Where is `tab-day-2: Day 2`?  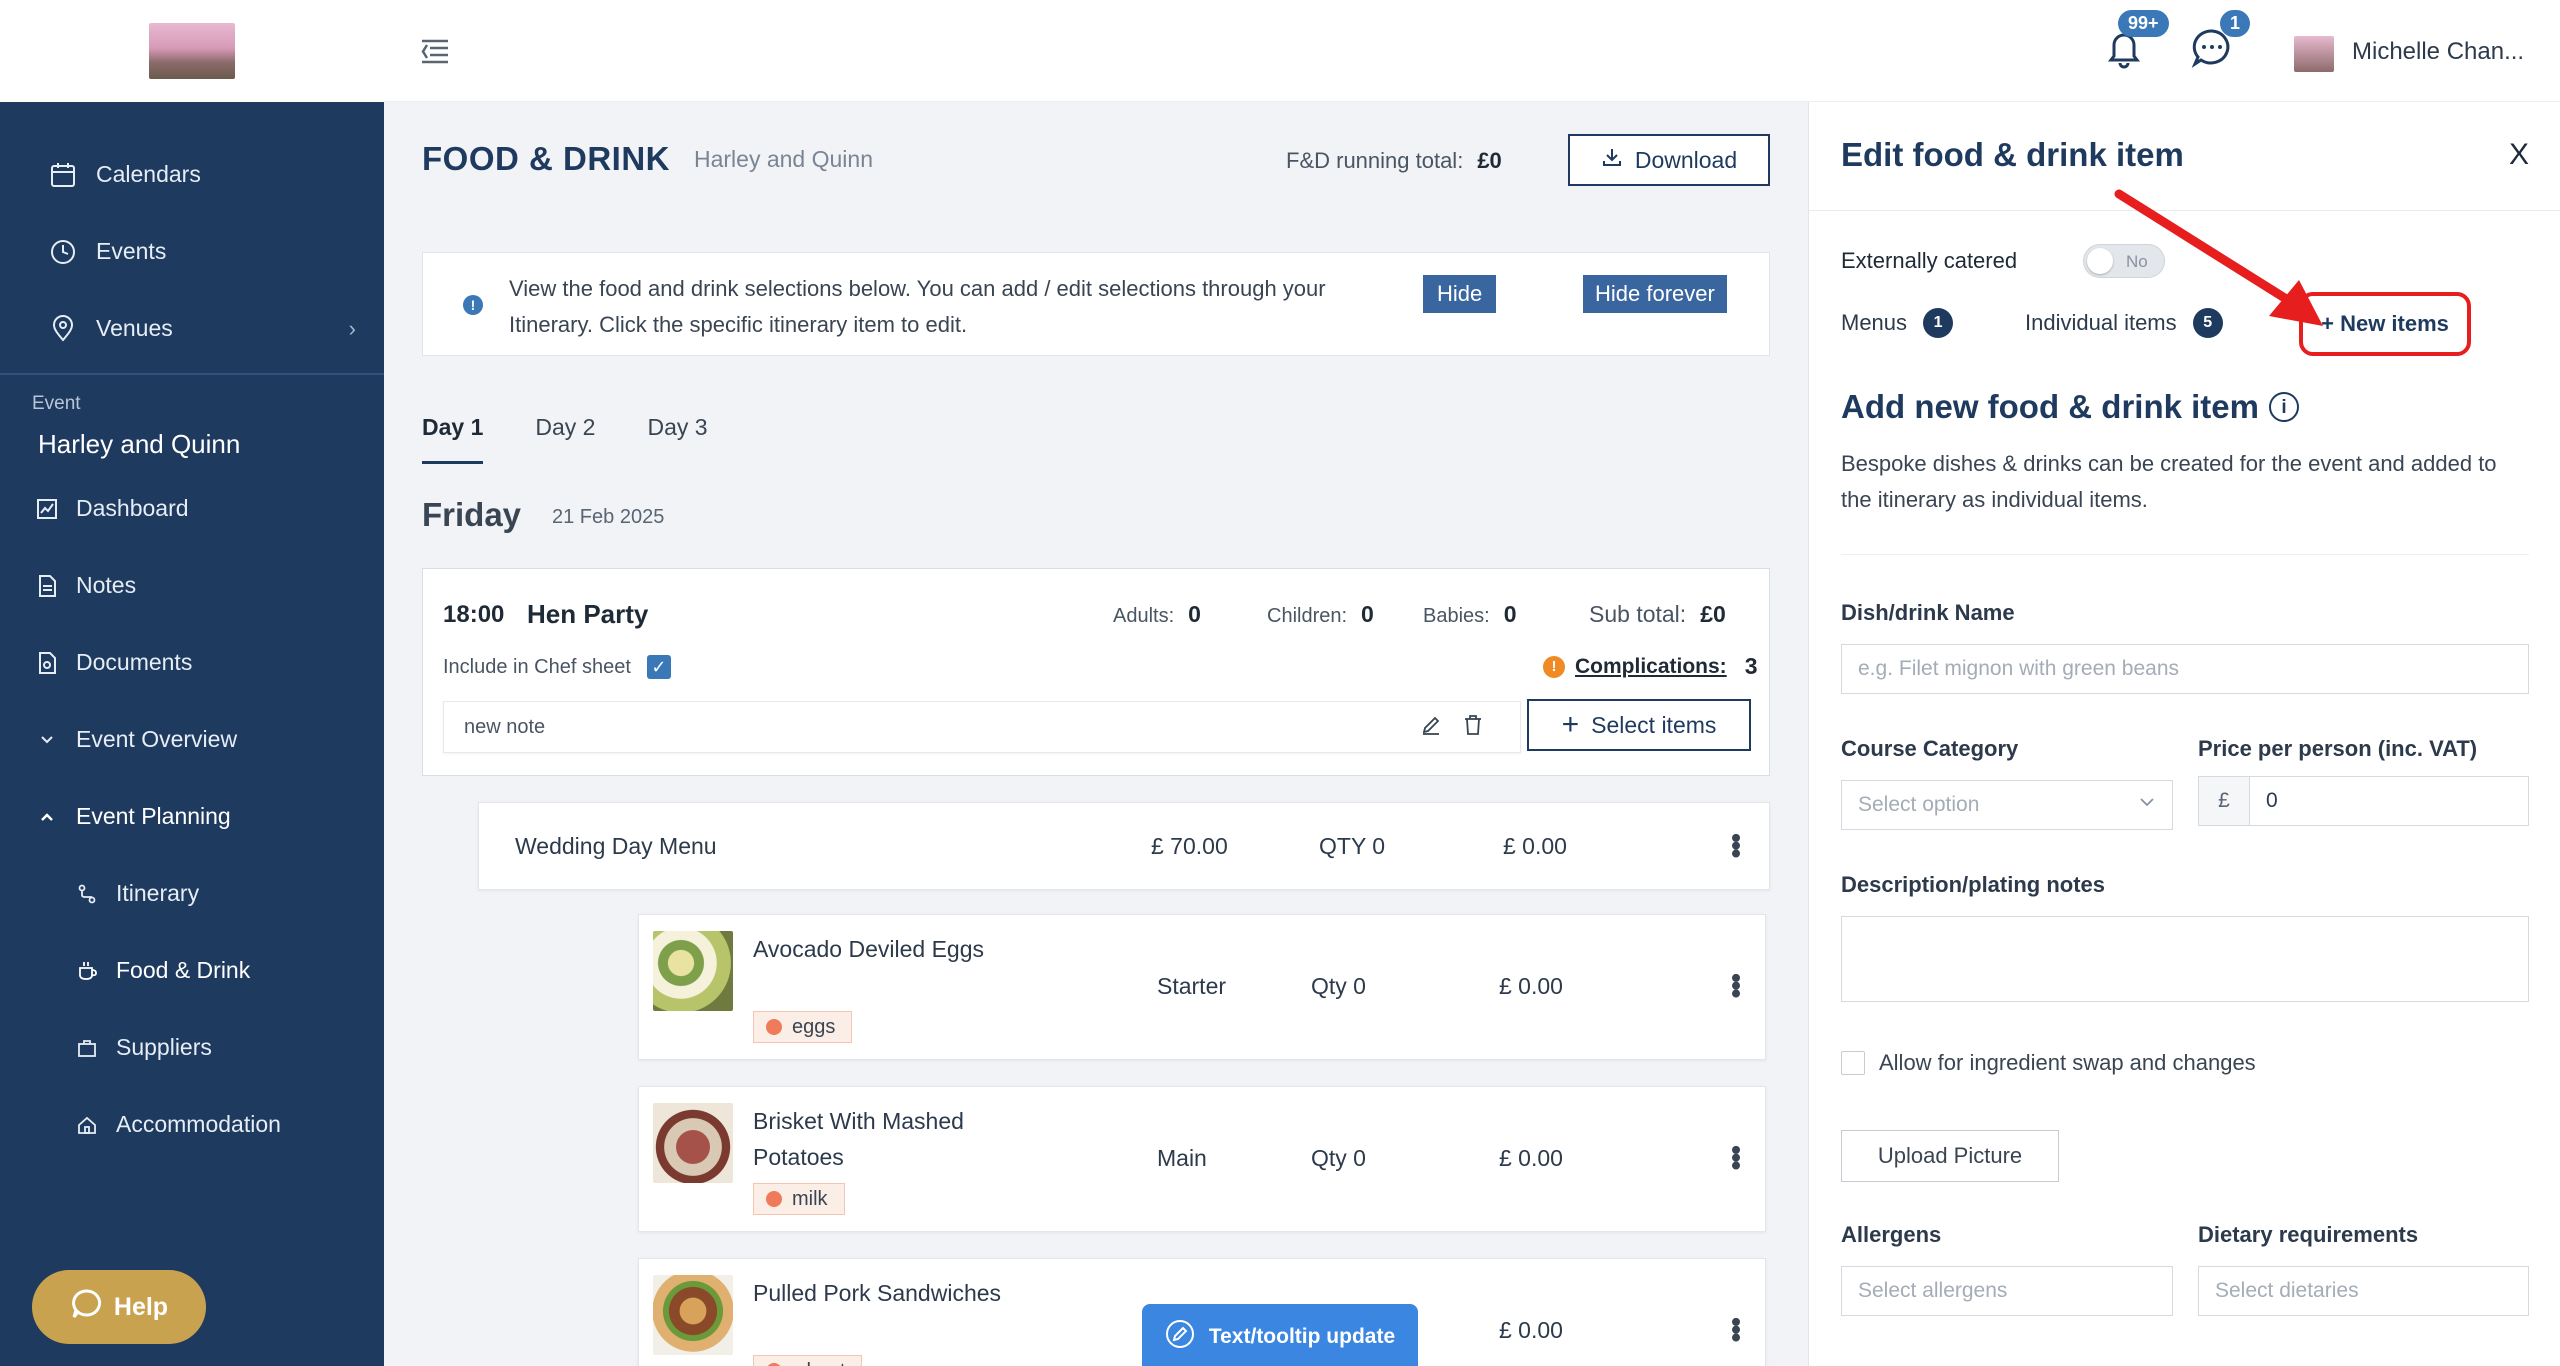
tab-day-2: Day 2 is located at coordinates (565, 439).